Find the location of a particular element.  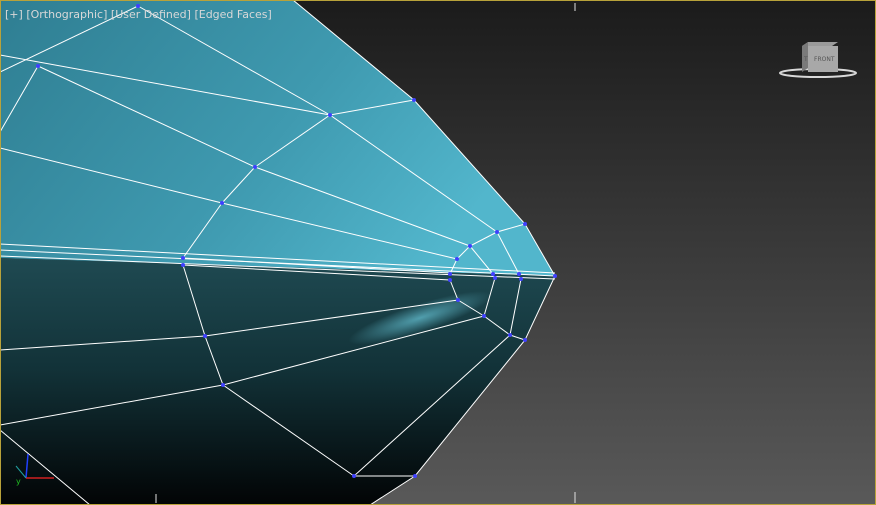

viewcube-side-label: T is located at coordinates (805, 59).